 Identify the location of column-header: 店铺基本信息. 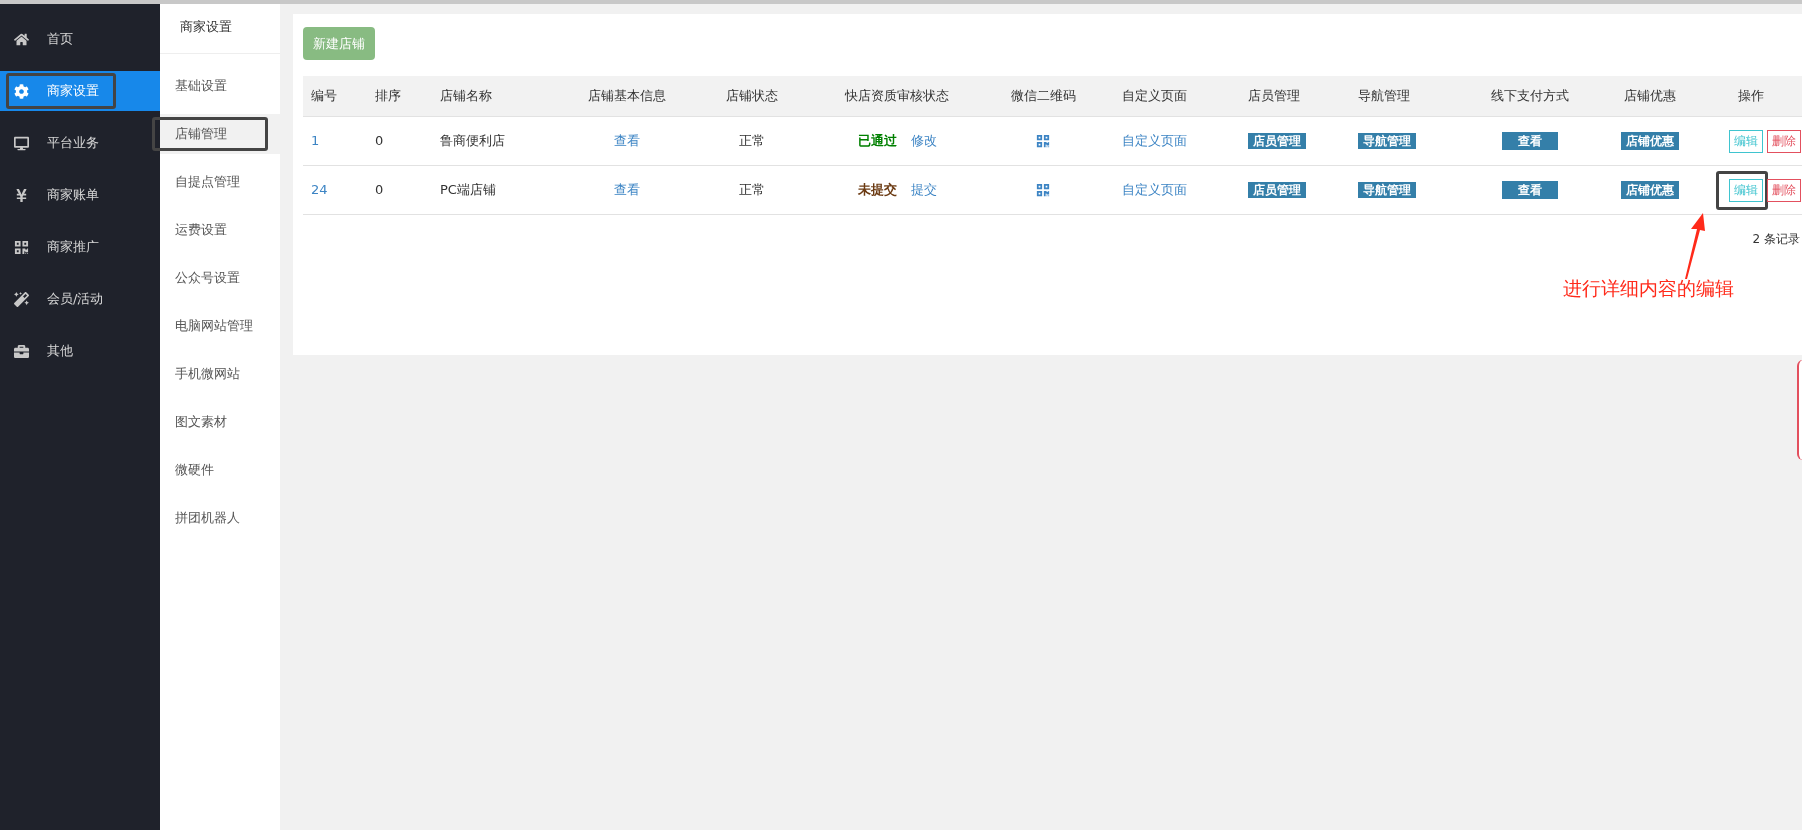
(627, 96).